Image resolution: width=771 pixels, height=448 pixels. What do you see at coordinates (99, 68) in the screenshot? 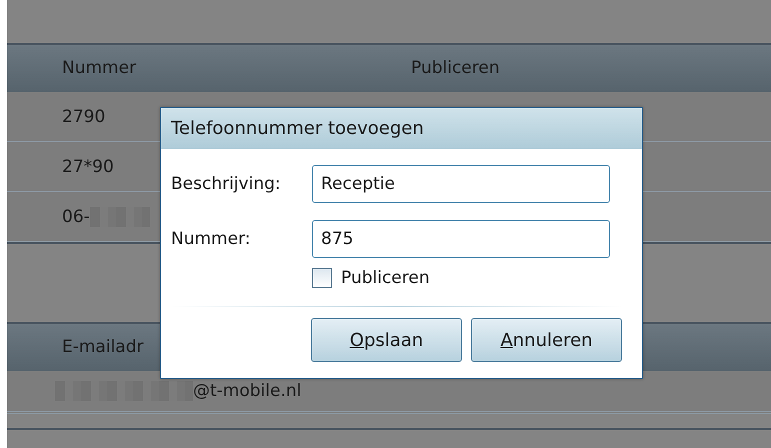
I see `column-header: Nummer` at bounding box center [99, 68].